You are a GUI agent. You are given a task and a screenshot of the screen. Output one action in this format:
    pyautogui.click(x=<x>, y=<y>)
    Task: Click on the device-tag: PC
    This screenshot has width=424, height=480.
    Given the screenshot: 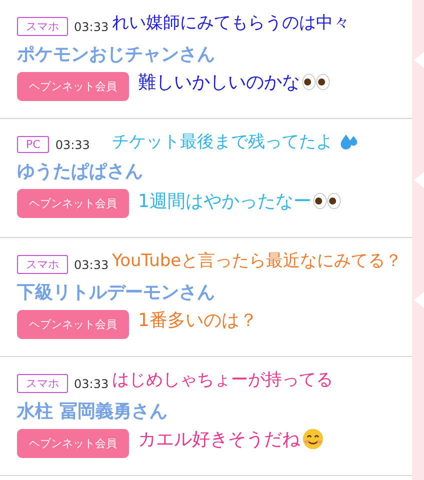 What is the action you would take?
    pyautogui.click(x=33, y=144)
    